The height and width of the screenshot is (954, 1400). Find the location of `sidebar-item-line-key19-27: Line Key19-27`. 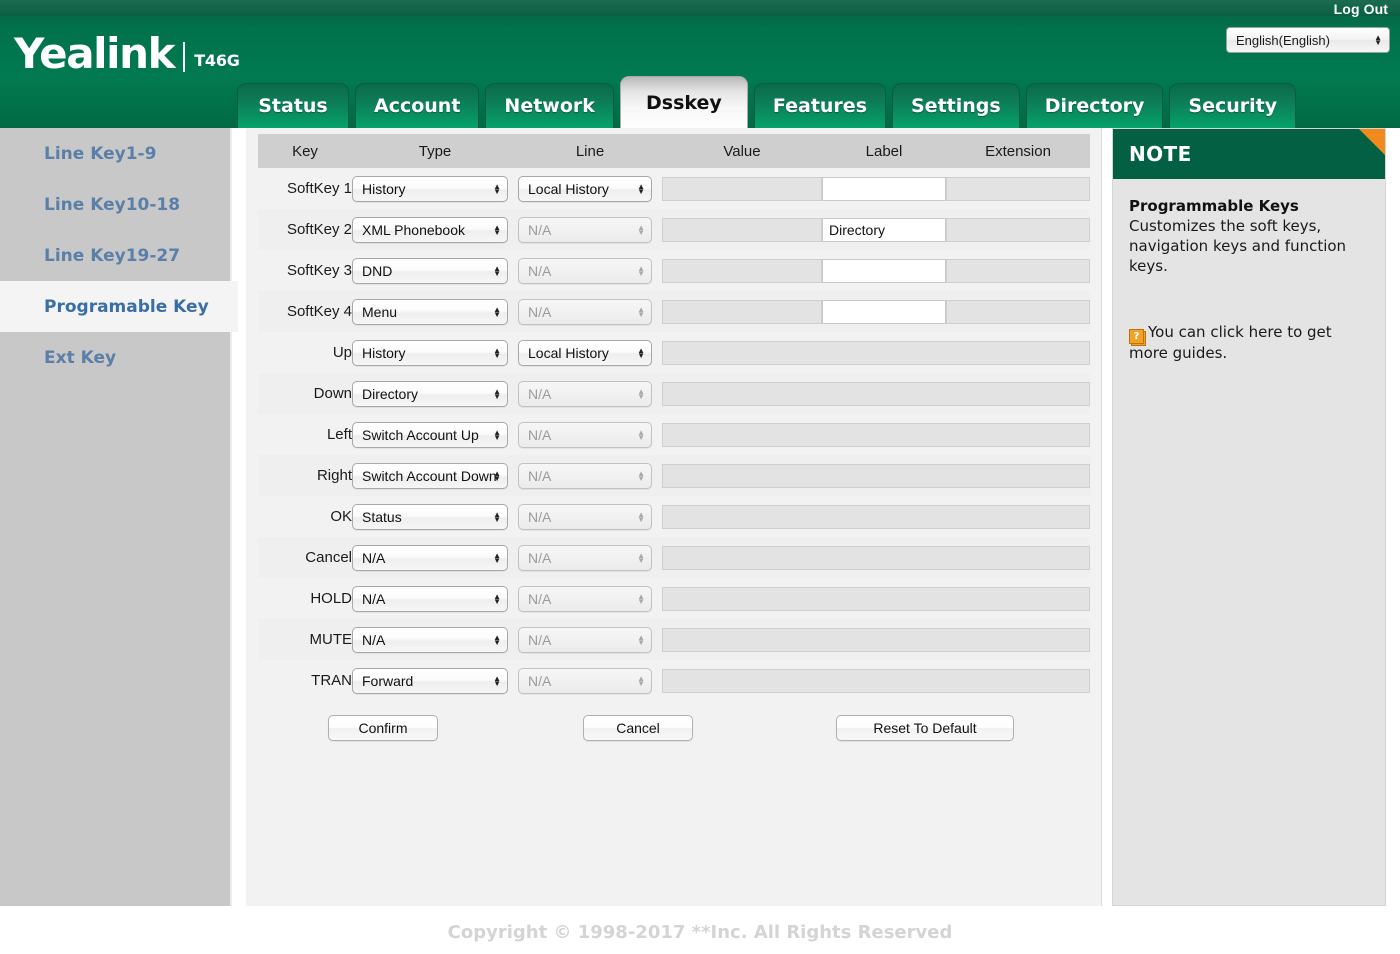

sidebar-item-line-key19-27: Line Key19-27 is located at coordinates (115, 255).